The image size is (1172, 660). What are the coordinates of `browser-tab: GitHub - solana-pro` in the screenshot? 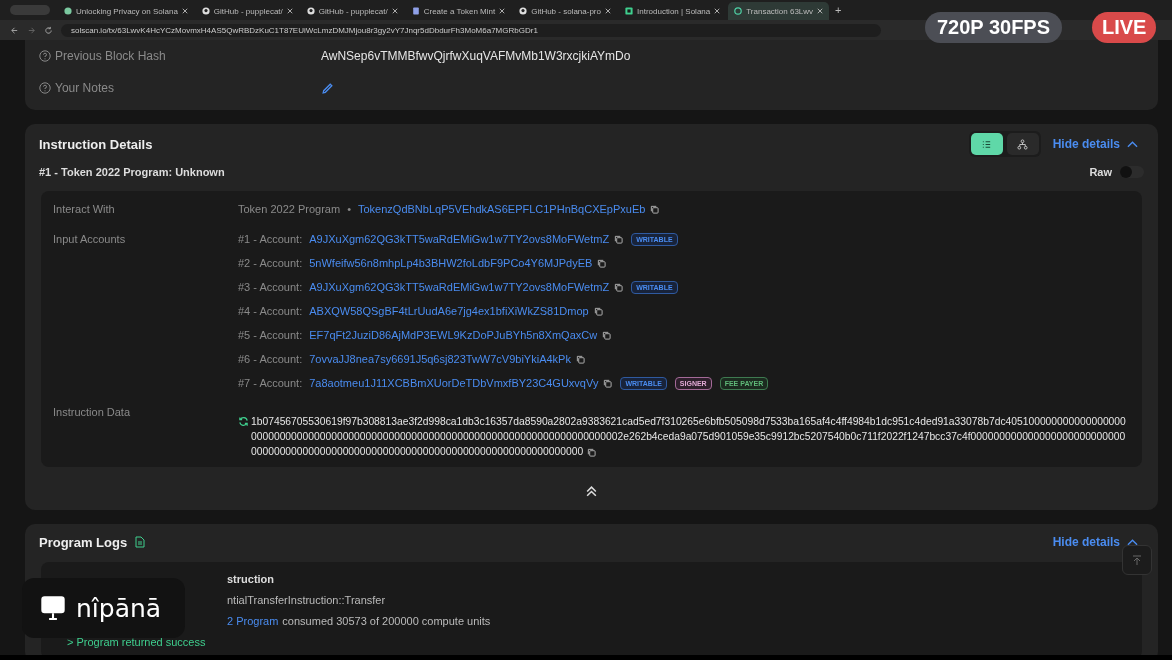 It's located at (565, 11).